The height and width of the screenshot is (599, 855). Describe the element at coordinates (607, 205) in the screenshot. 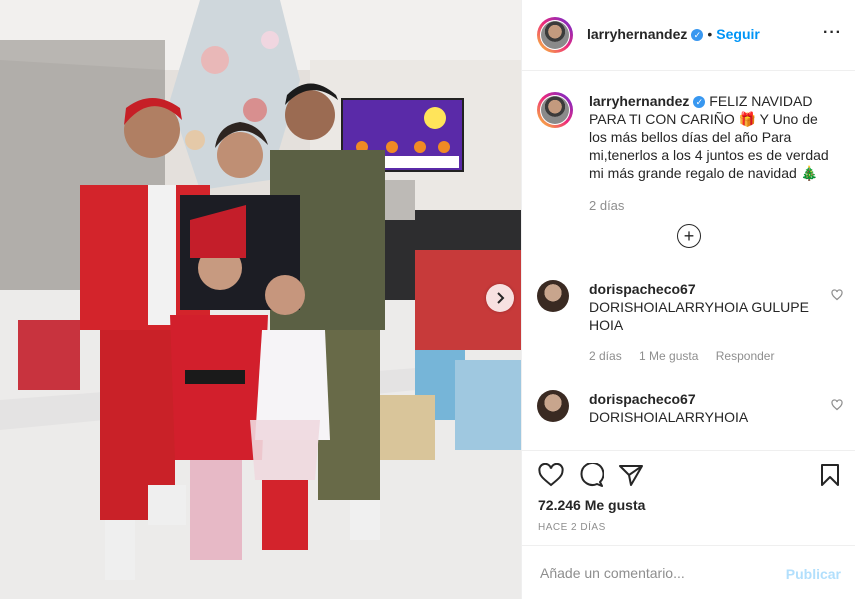

I see `caption-age: 2 días` at that location.